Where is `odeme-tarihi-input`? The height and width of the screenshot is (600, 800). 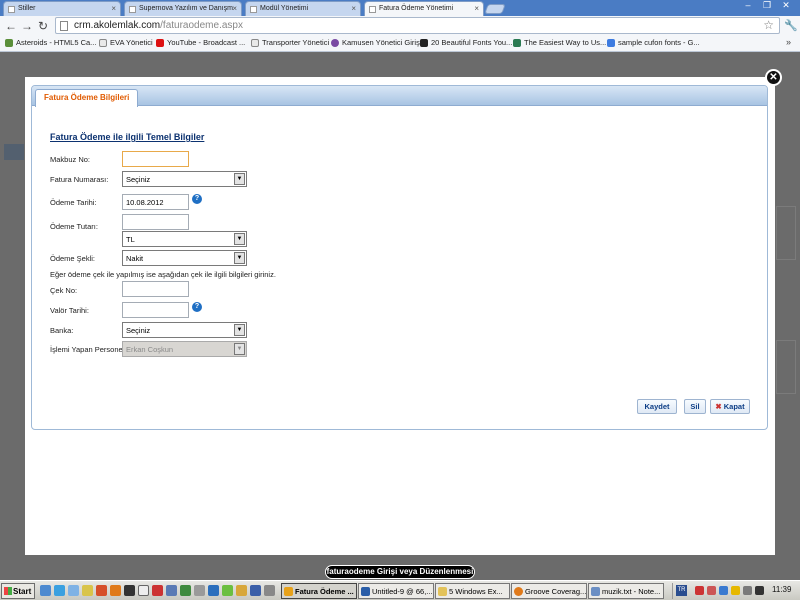
odeme-tarihi-input is located at coordinates (155, 202).